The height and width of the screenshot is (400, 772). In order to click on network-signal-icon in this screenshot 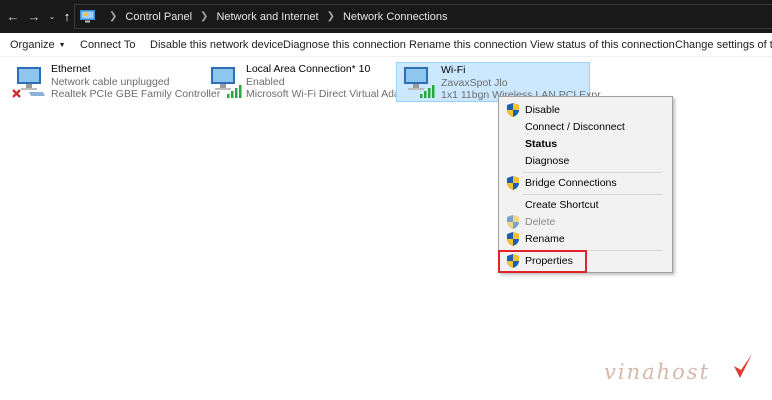, I will do `click(226, 82)`.